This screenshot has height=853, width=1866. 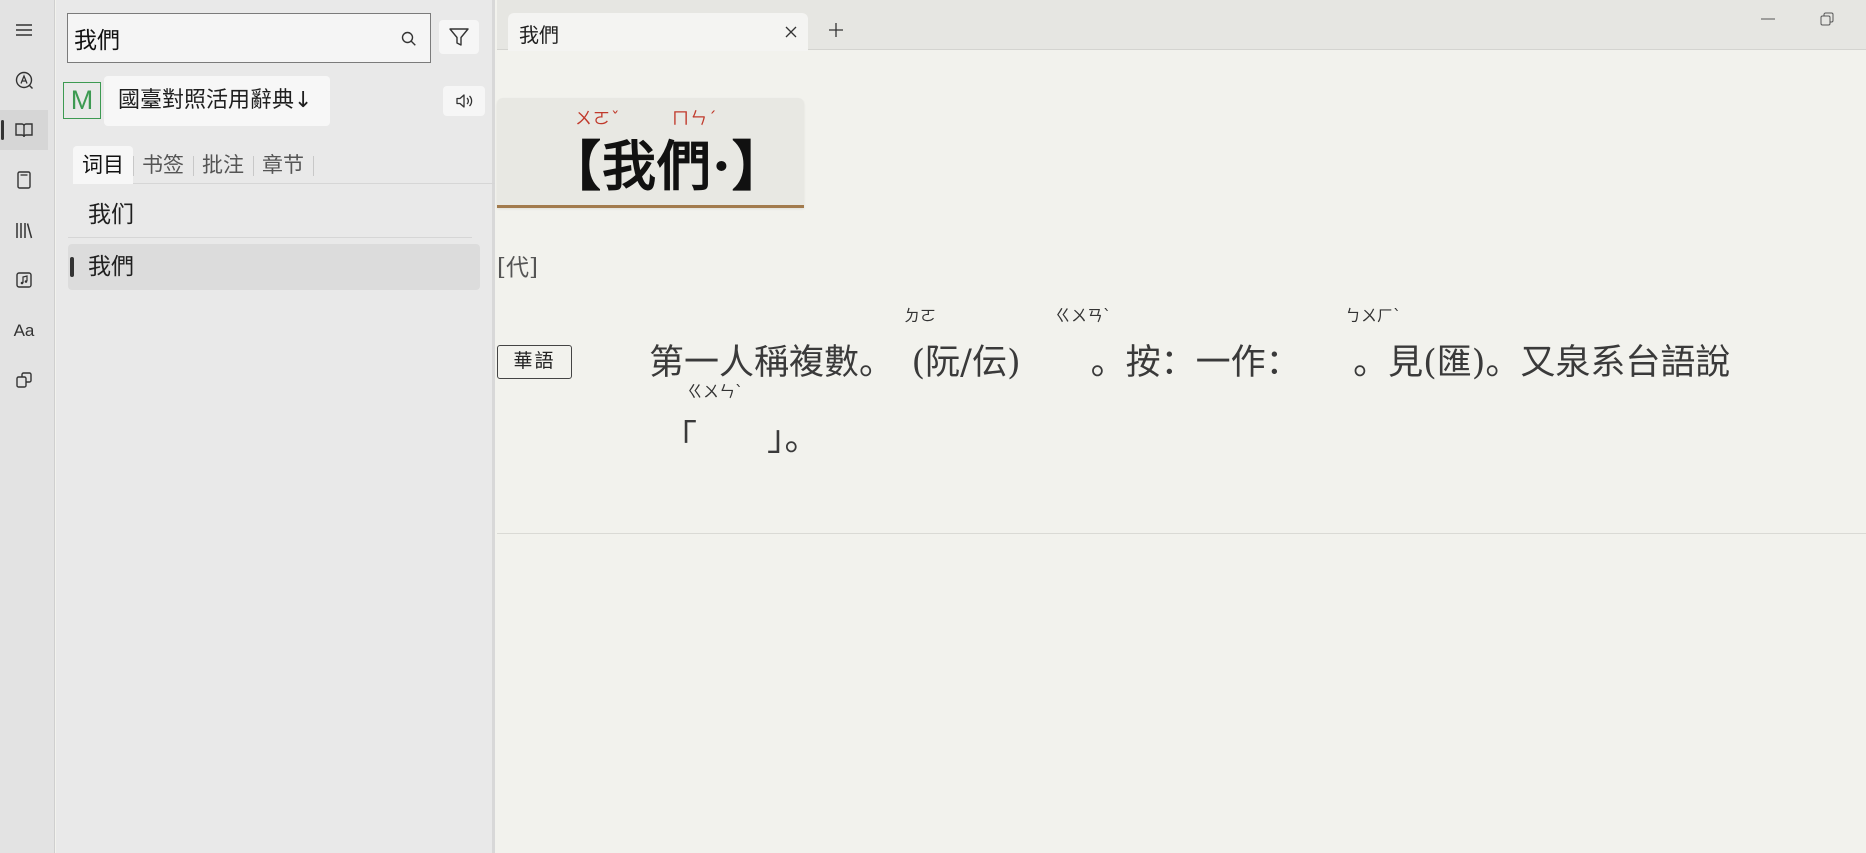 I want to click on audio-icon, so click(x=24, y=280).